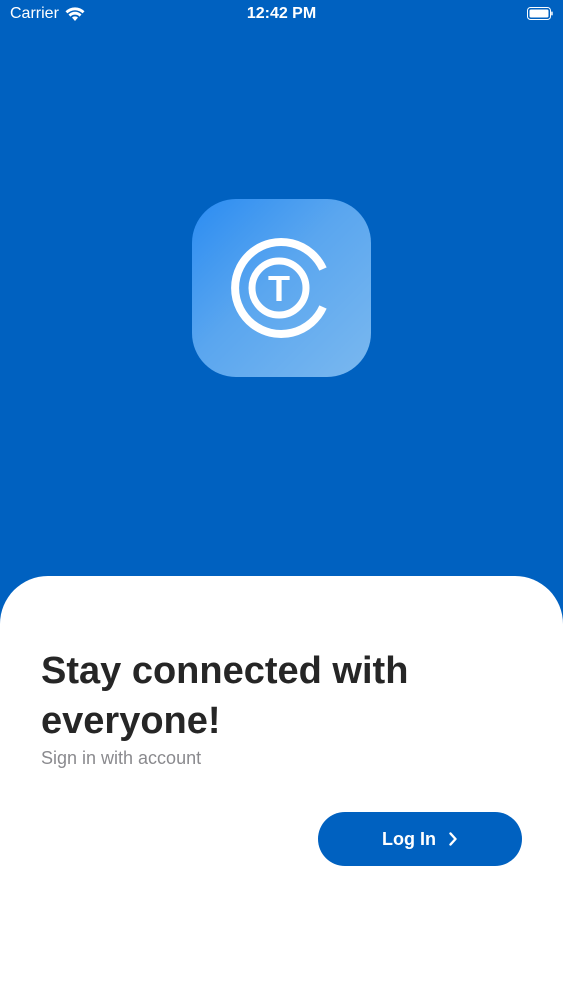 This screenshot has width=563, height=1000. I want to click on status-bar: Carrier 12:42 PM, so click(281, 15).